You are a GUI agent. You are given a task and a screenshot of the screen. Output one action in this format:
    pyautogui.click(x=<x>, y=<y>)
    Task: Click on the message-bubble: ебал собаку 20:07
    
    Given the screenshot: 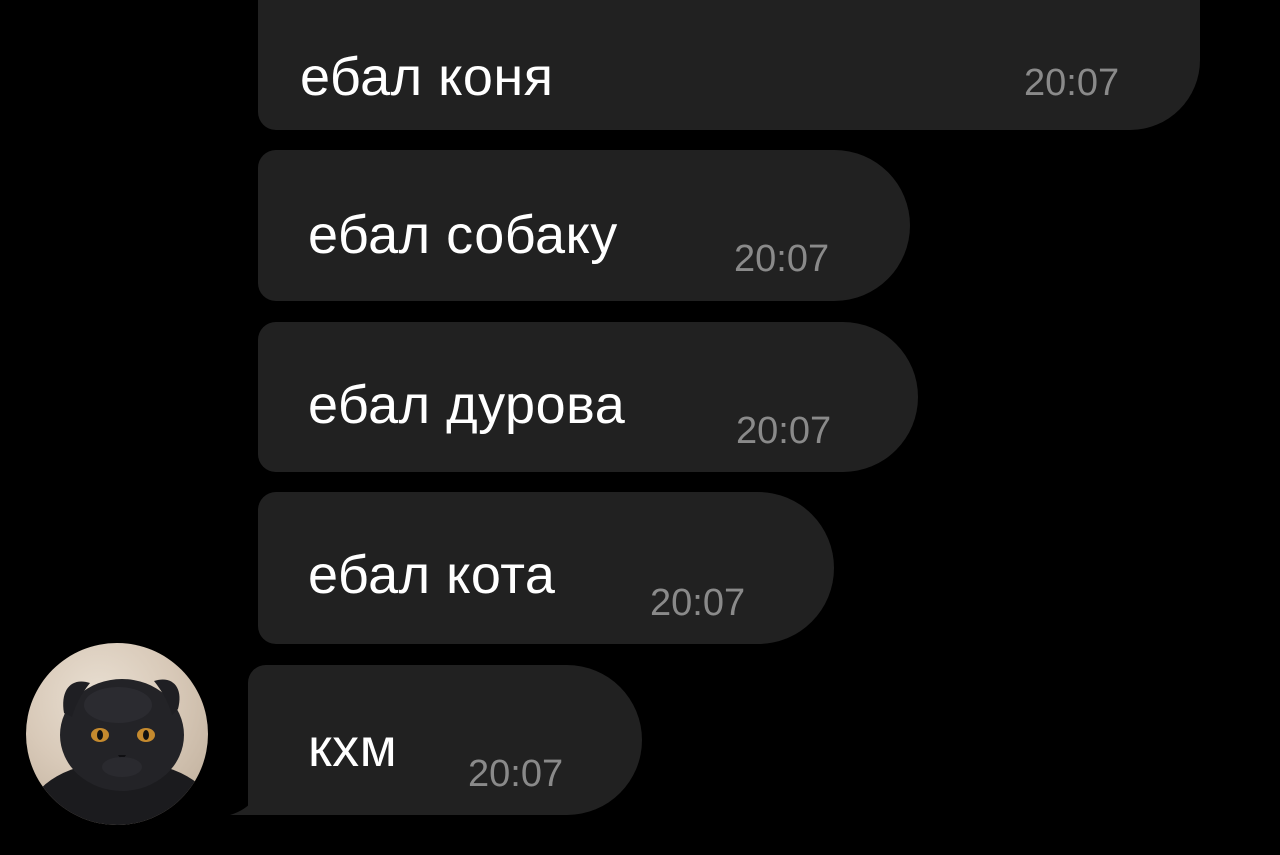 What is the action you would take?
    pyautogui.click(x=584, y=225)
    